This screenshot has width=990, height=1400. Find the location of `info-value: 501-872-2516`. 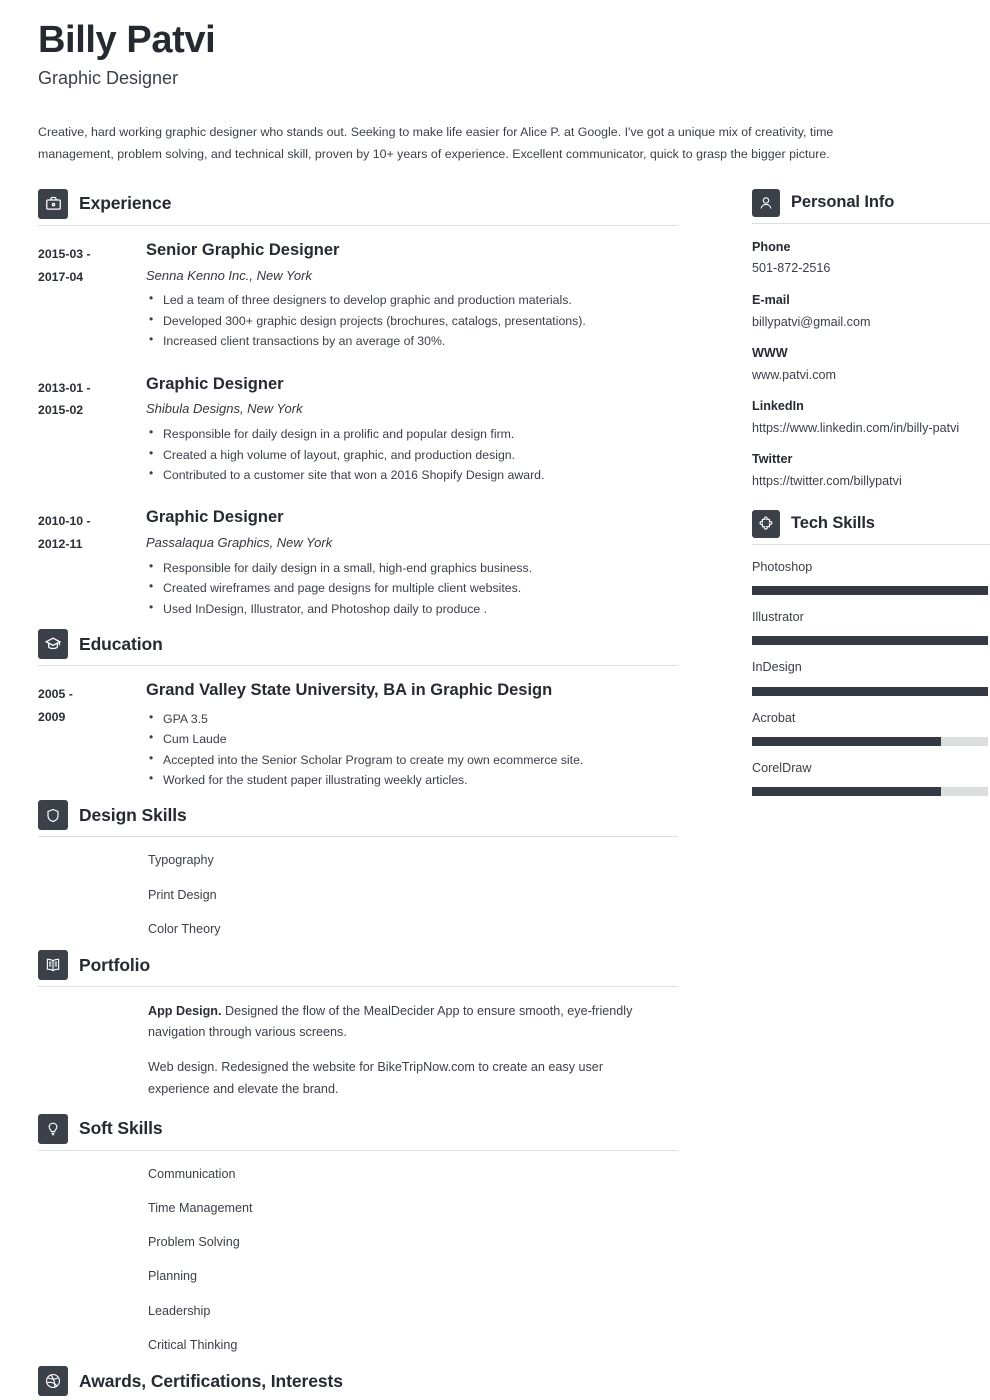

info-value: 501-872-2516 is located at coordinates (791, 268).